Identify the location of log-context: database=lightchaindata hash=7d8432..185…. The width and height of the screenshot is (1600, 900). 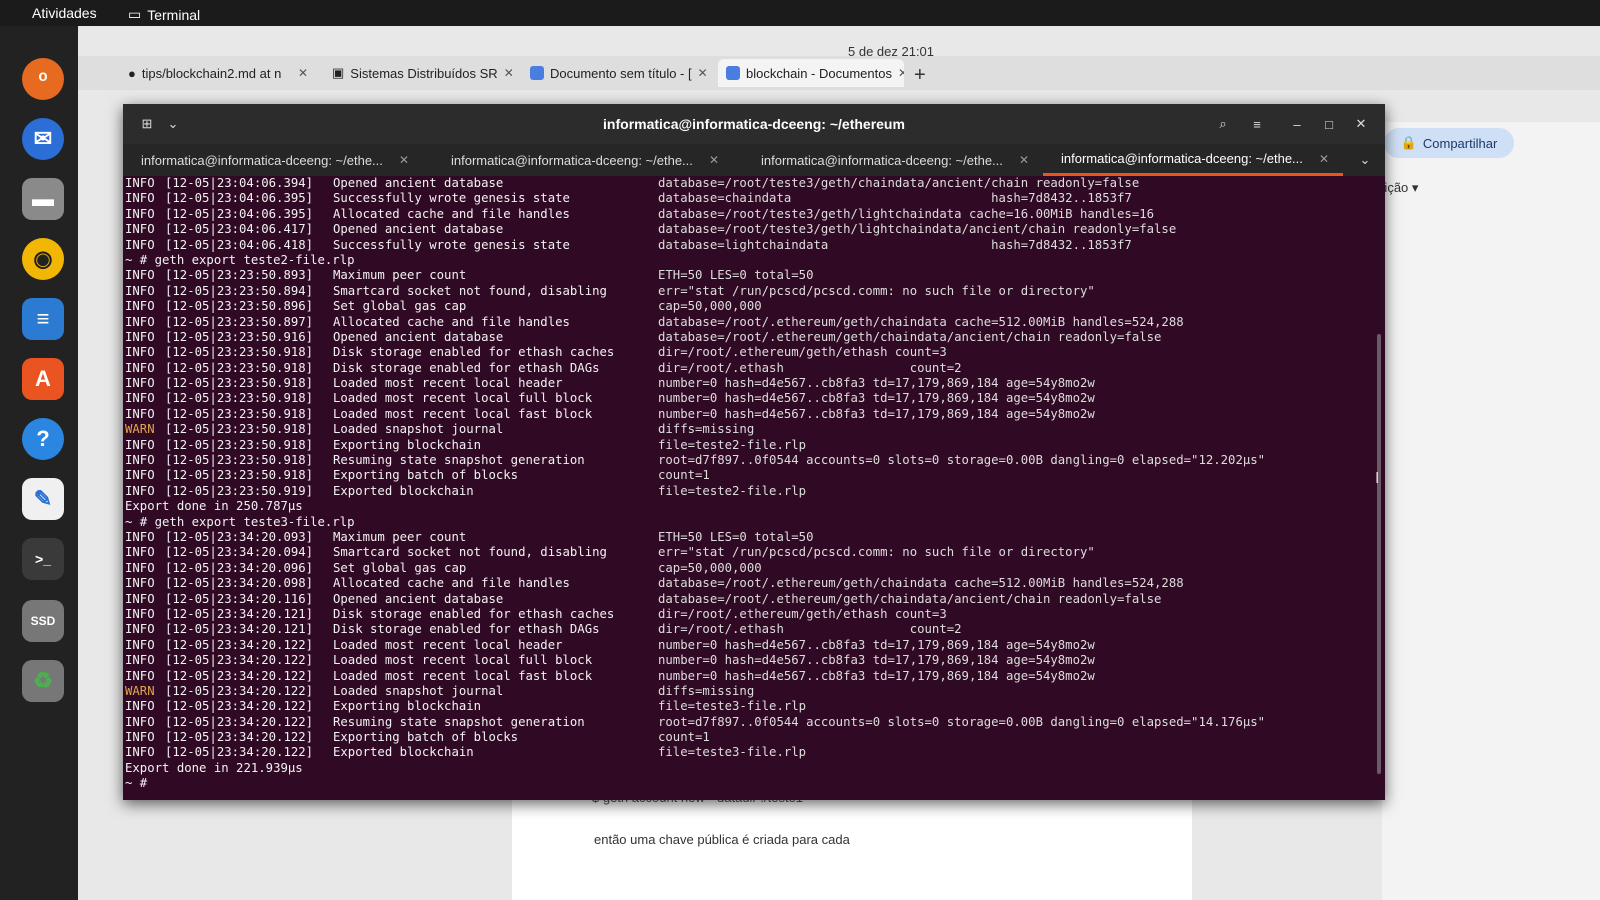
(895, 244).